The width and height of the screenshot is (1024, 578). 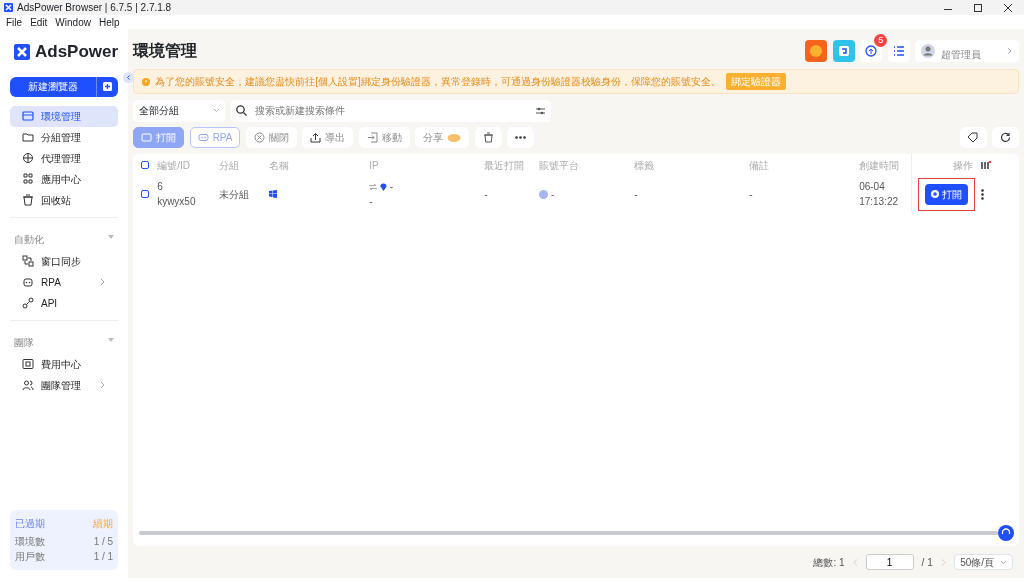 What do you see at coordinates (983, 194) in the screenshot?
I see `more-vertical-icon` at bounding box center [983, 194].